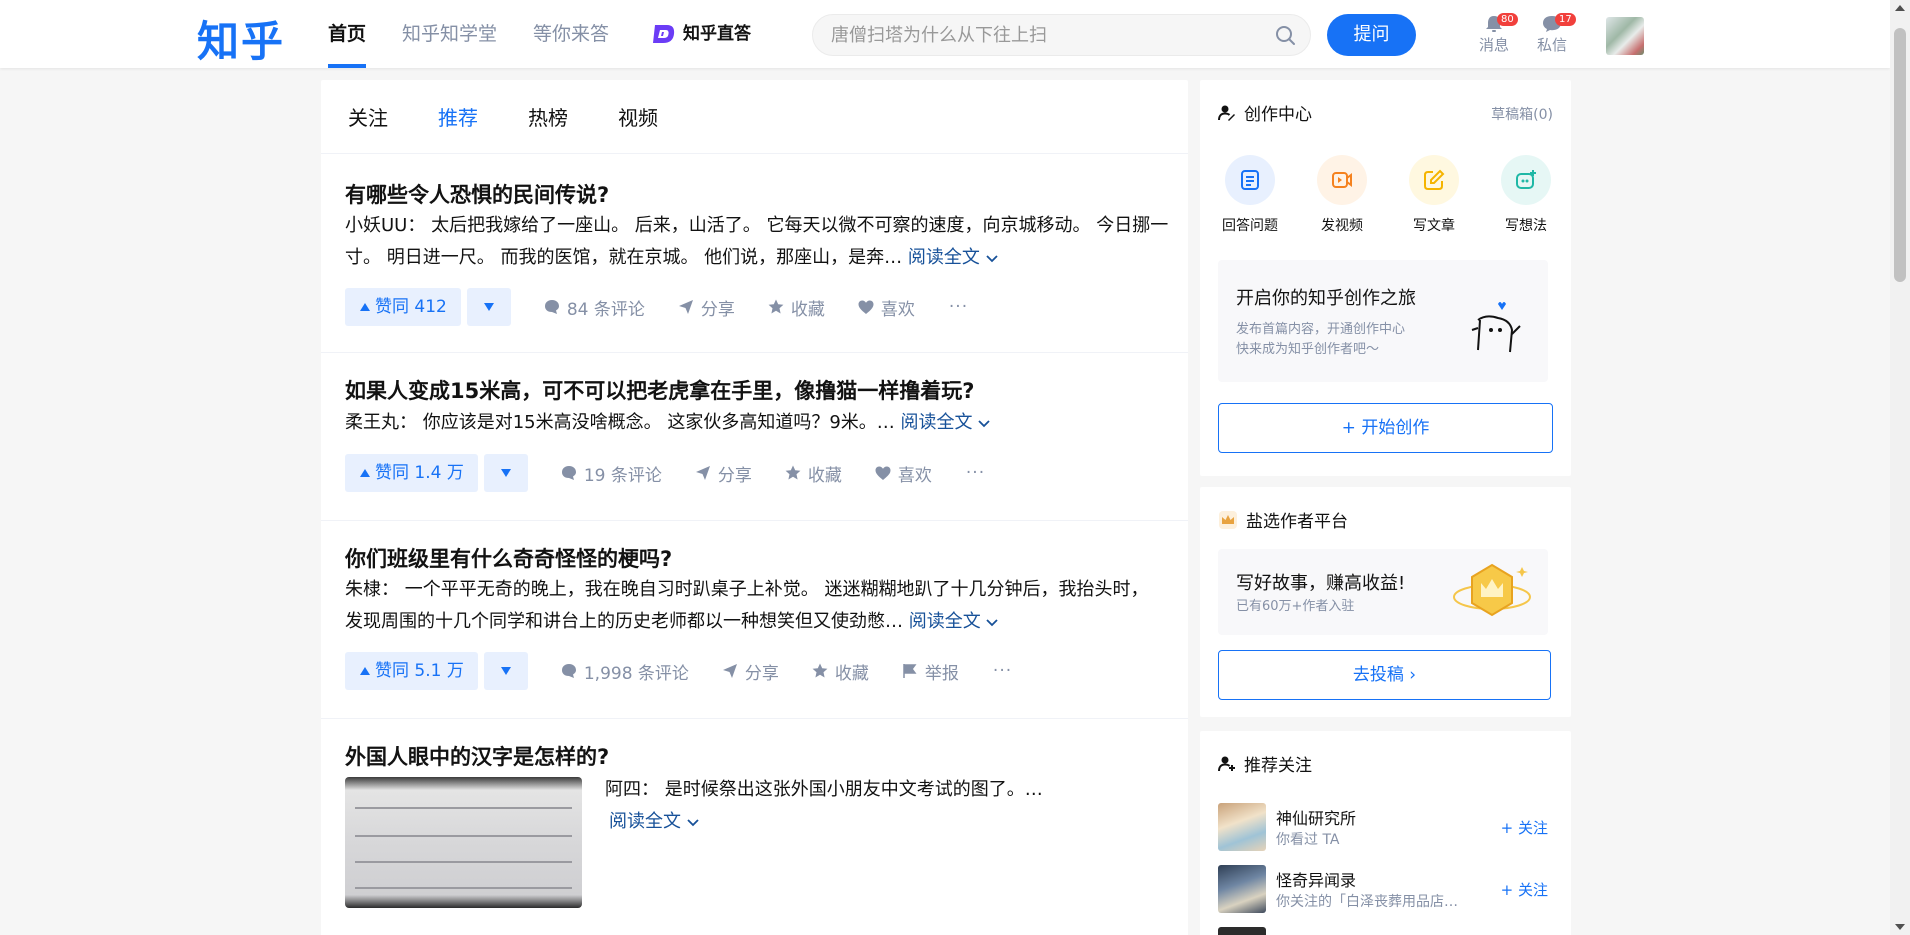  Describe the element at coordinates (1385, 428) in the screenshot. I see `start-creating-button: + 开始创作` at that location.